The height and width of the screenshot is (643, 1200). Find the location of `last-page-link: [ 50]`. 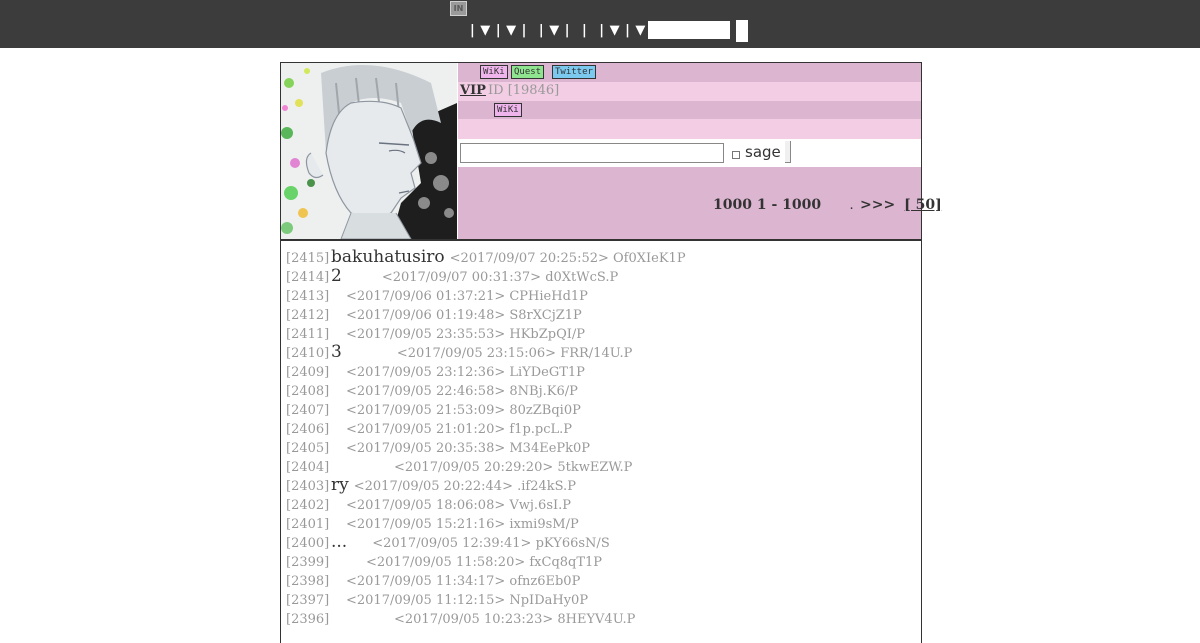

last-page-link: [ 50] is located at coordinates (923, 205).